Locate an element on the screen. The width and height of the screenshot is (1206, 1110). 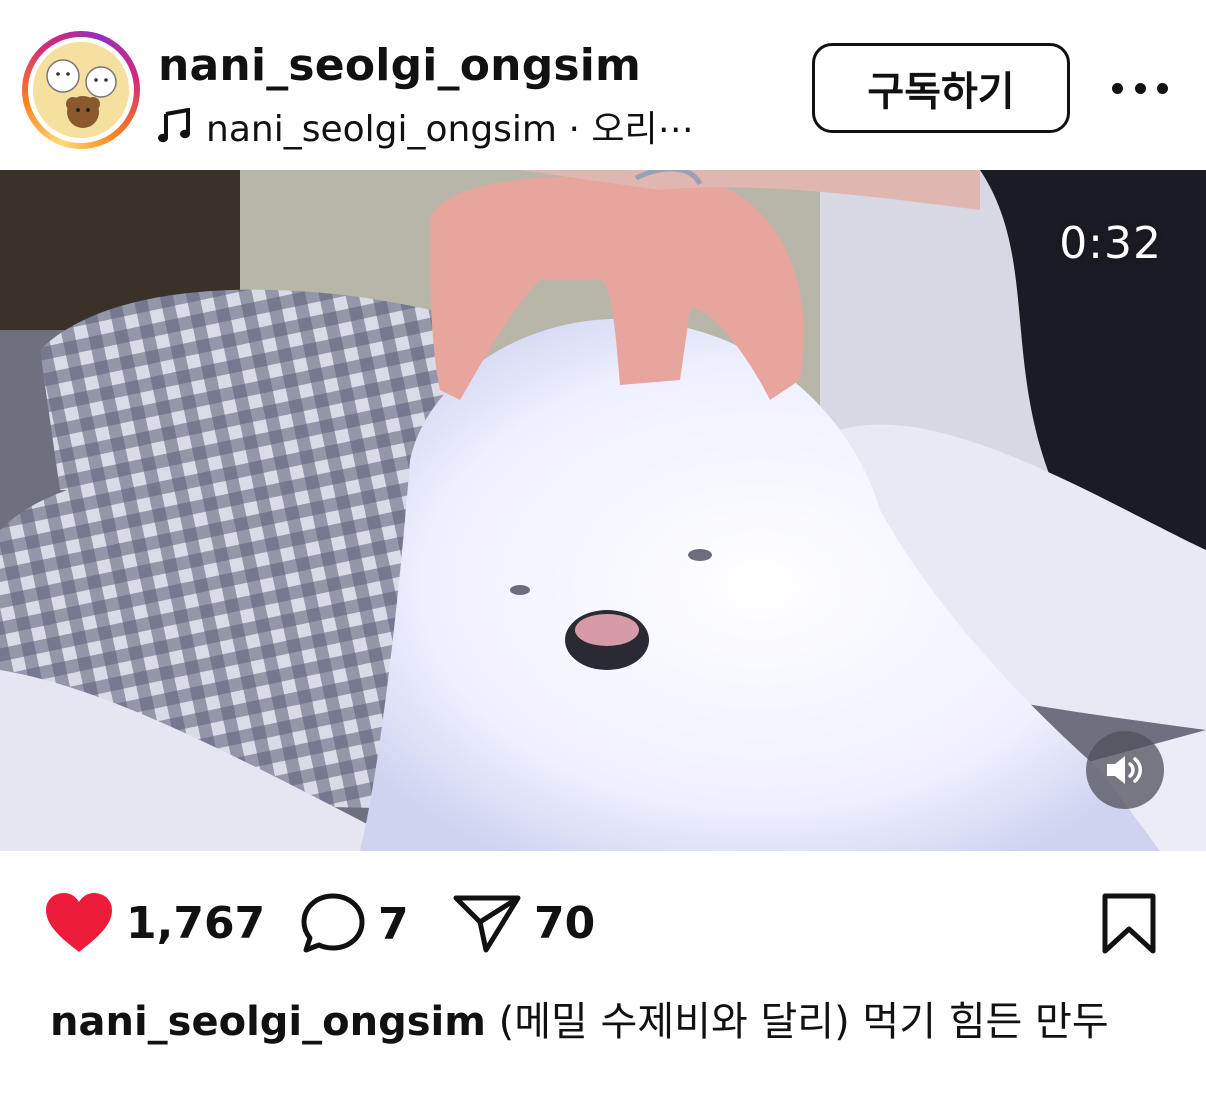
comment-button: 7 is located at coordinates (354, 924).